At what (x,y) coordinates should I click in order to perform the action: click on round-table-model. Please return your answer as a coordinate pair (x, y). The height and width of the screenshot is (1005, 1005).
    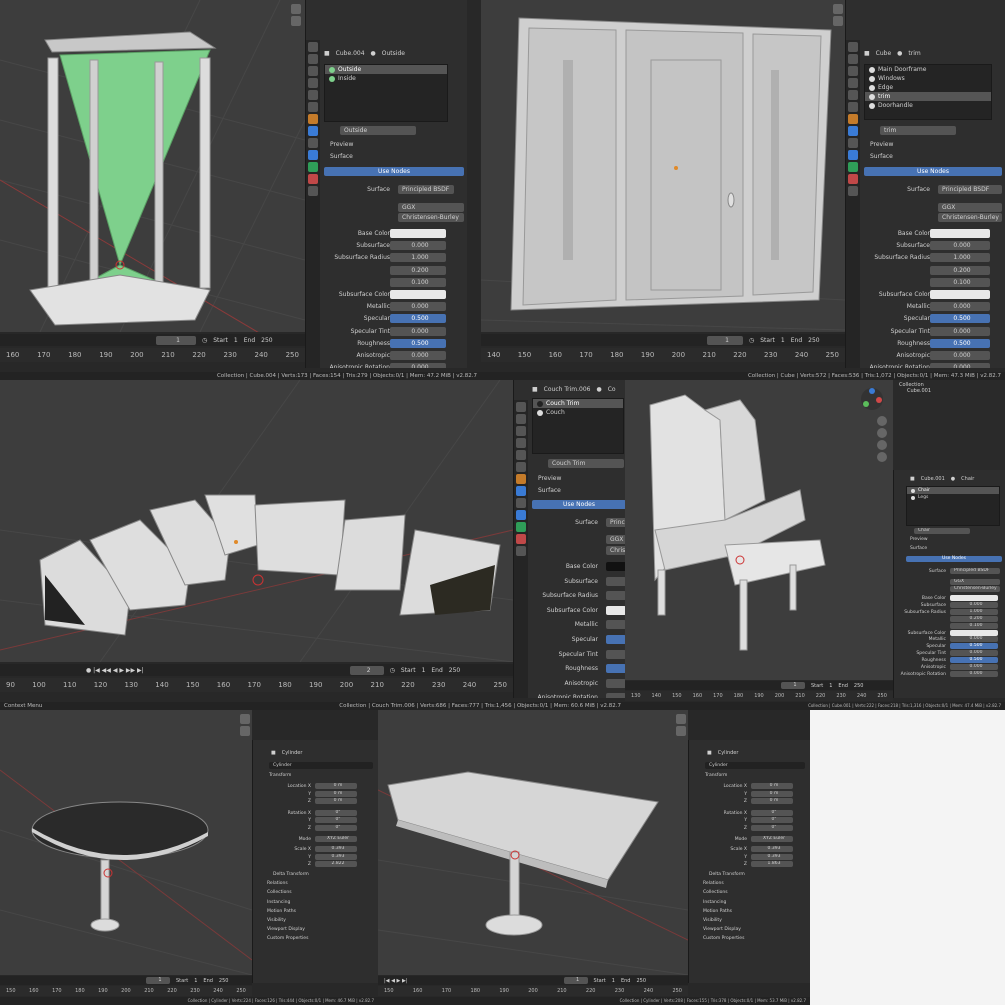
    Looking at the image, I should click on (126, 842).